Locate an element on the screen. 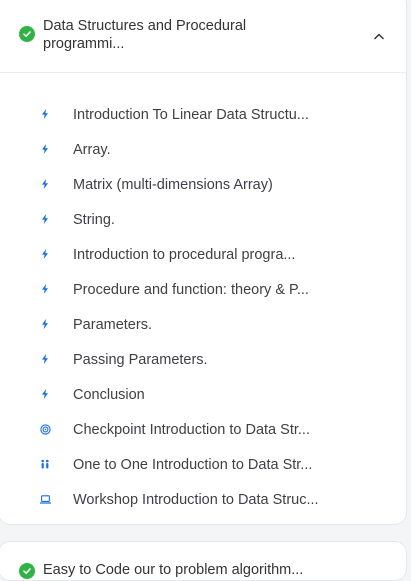 The image size is (411, 581). laptop-icon is located at coordinates (45, 499).